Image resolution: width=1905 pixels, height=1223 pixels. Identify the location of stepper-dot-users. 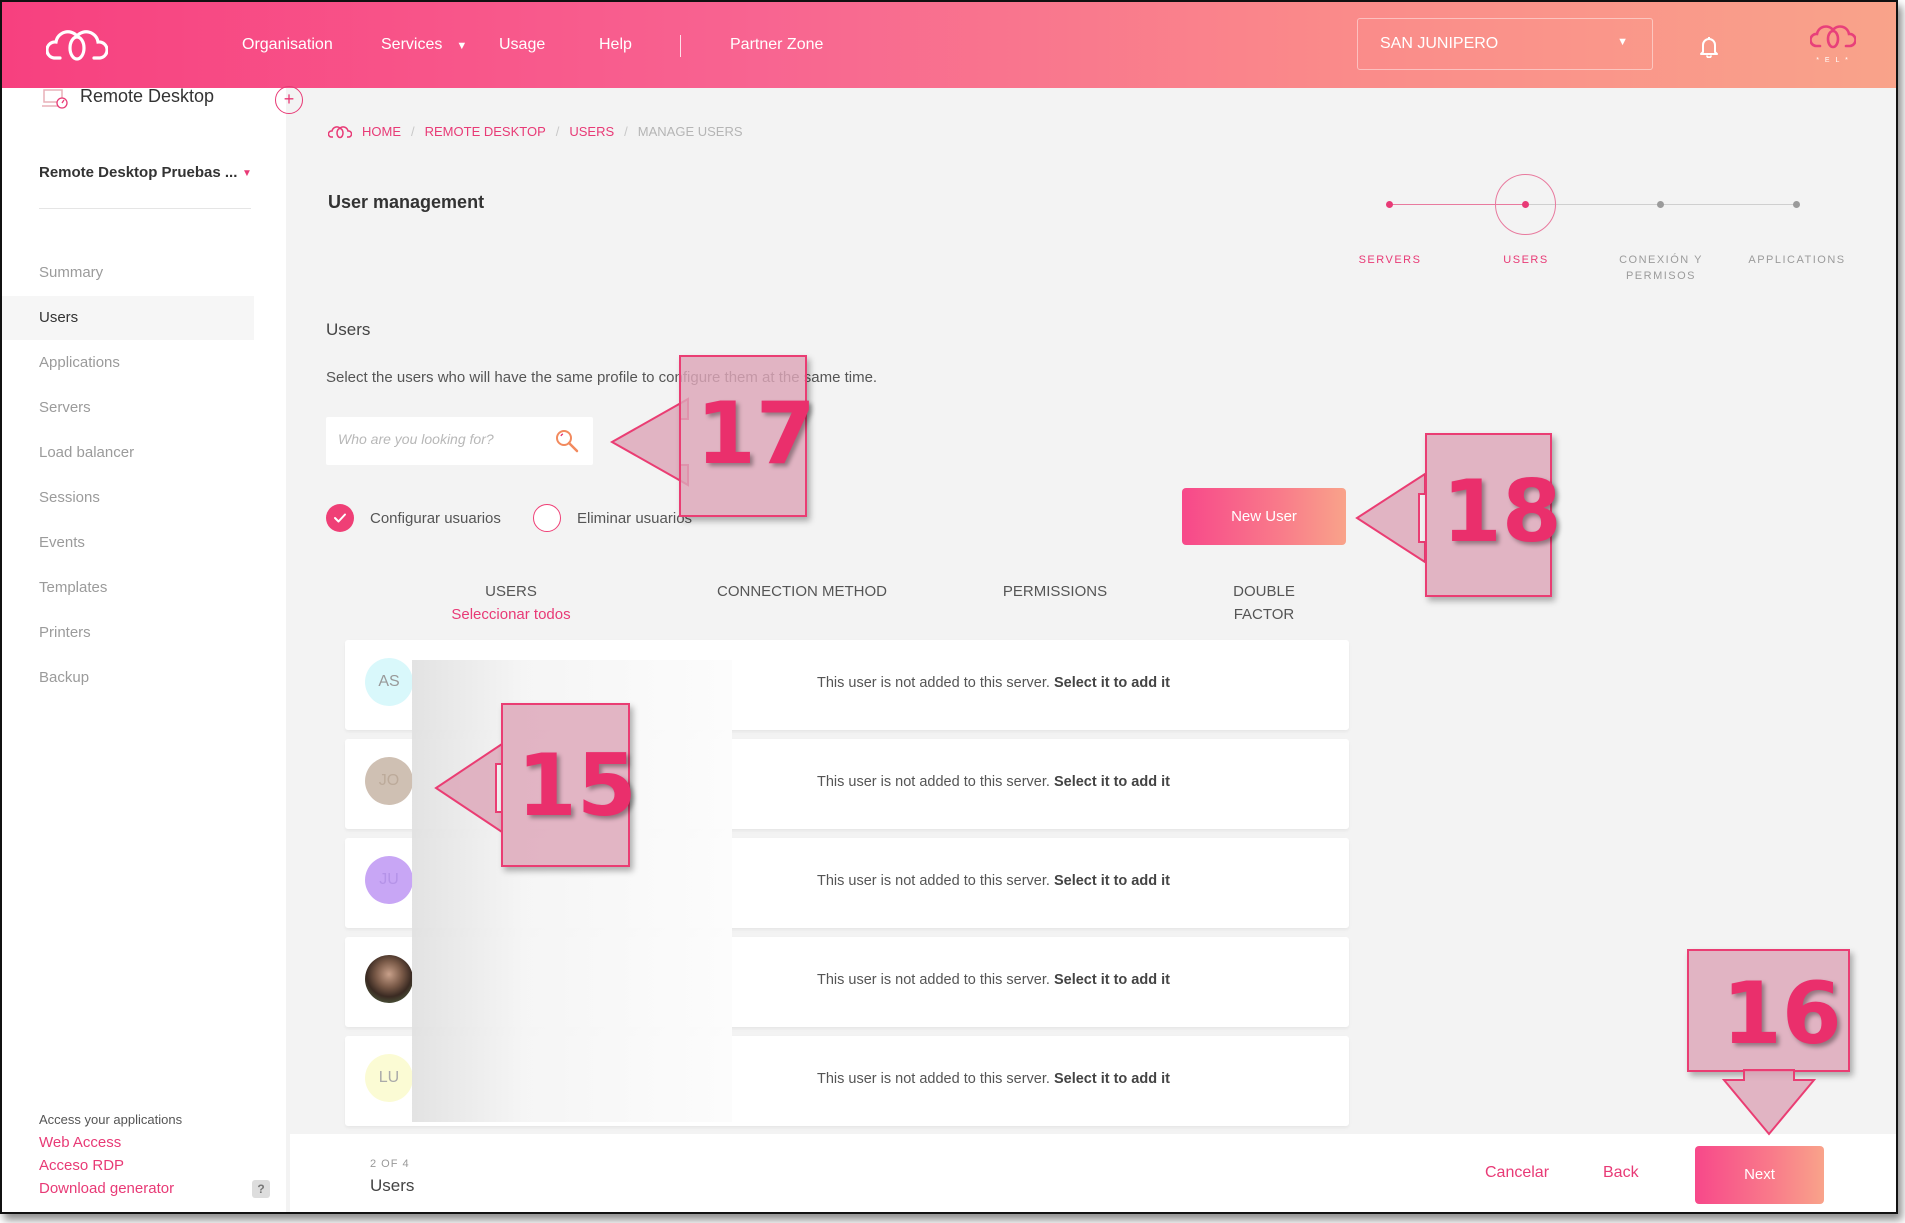
(1525, 204).